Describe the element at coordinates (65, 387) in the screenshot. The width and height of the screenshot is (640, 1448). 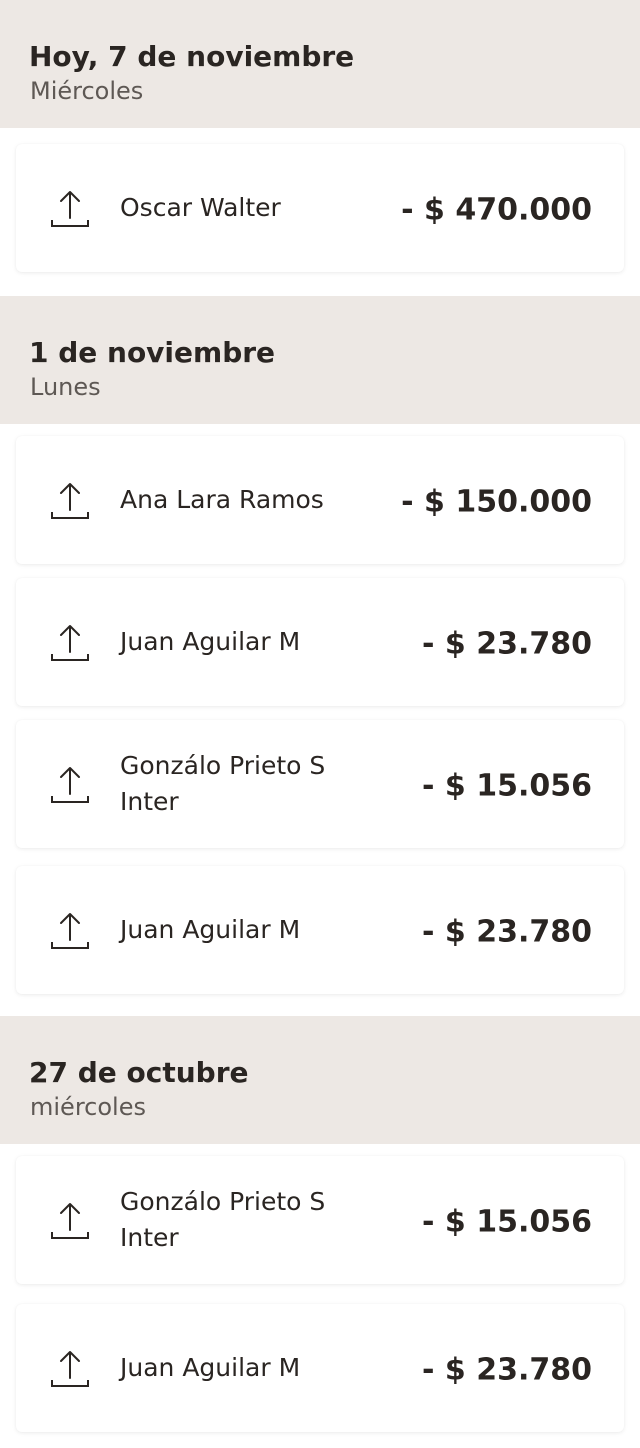
I see `weekday-label: Lunes` at that location.